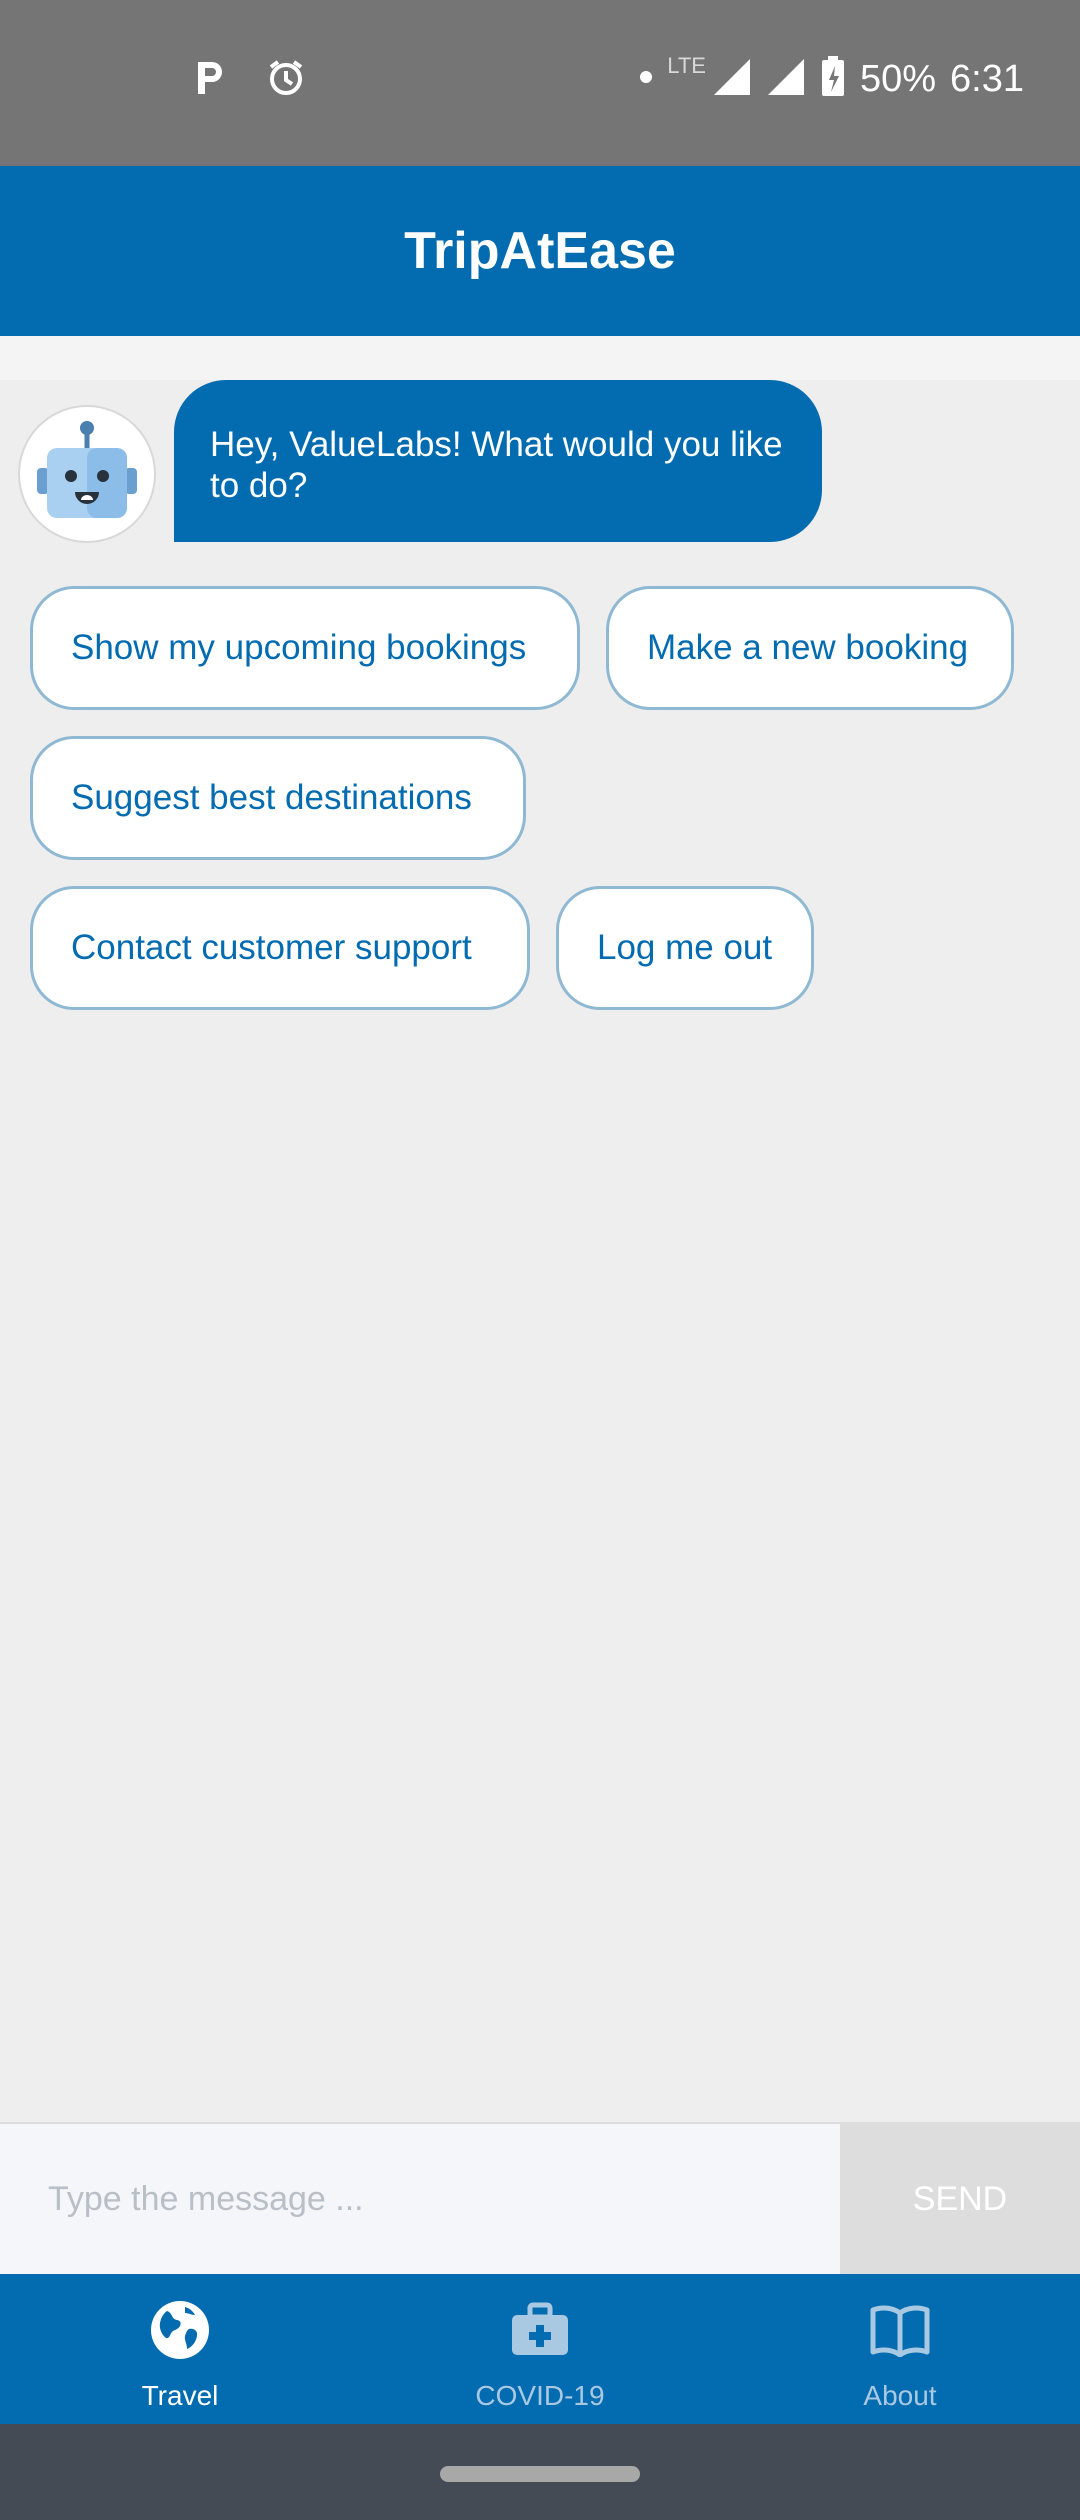 Image resolution: width=1080 pixels, height=2520 pixels. I want to click on robot-icon, so click(87, 469).